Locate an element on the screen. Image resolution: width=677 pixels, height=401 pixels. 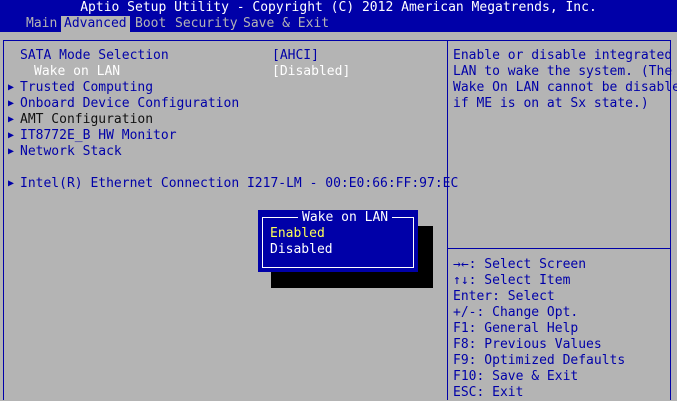
setting-label: SATA Mode Selection is located at coordinates (94, 55).